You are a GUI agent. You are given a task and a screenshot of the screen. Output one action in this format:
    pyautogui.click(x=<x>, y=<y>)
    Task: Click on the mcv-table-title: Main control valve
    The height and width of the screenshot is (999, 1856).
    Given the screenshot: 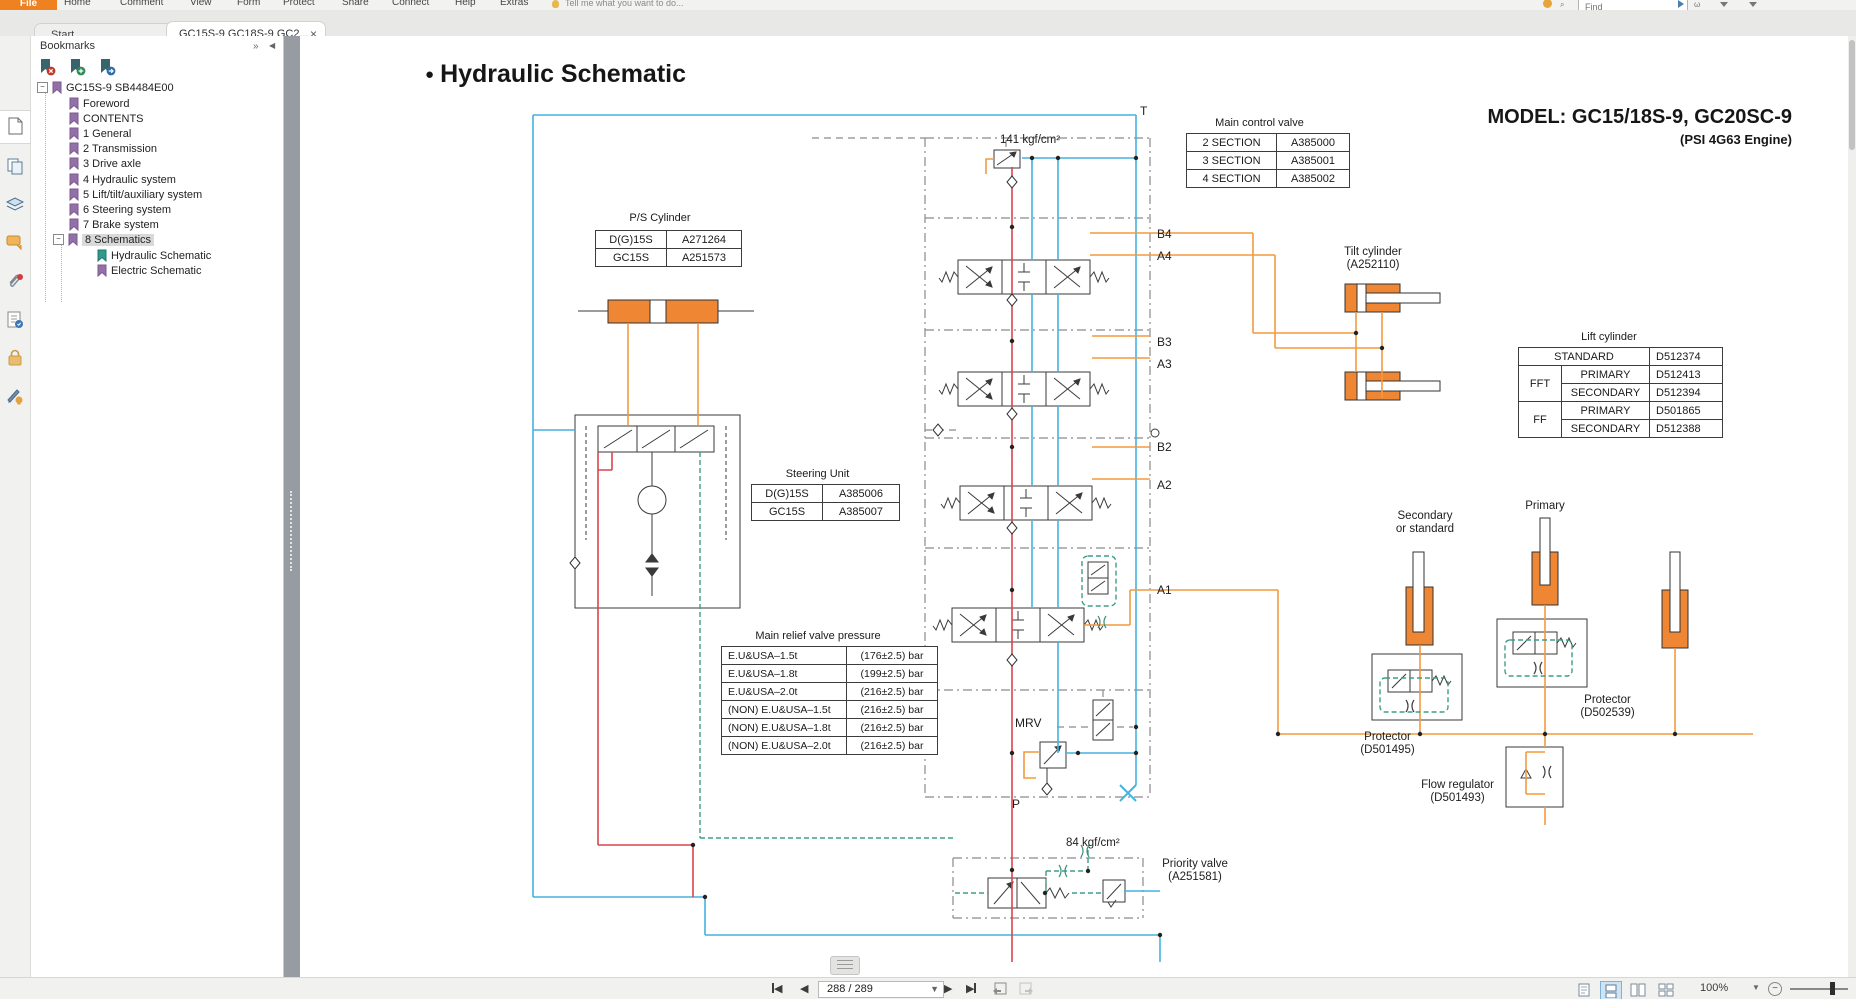 What is the action you would take?
    pyautogui.click(x=1259, y=123)
    